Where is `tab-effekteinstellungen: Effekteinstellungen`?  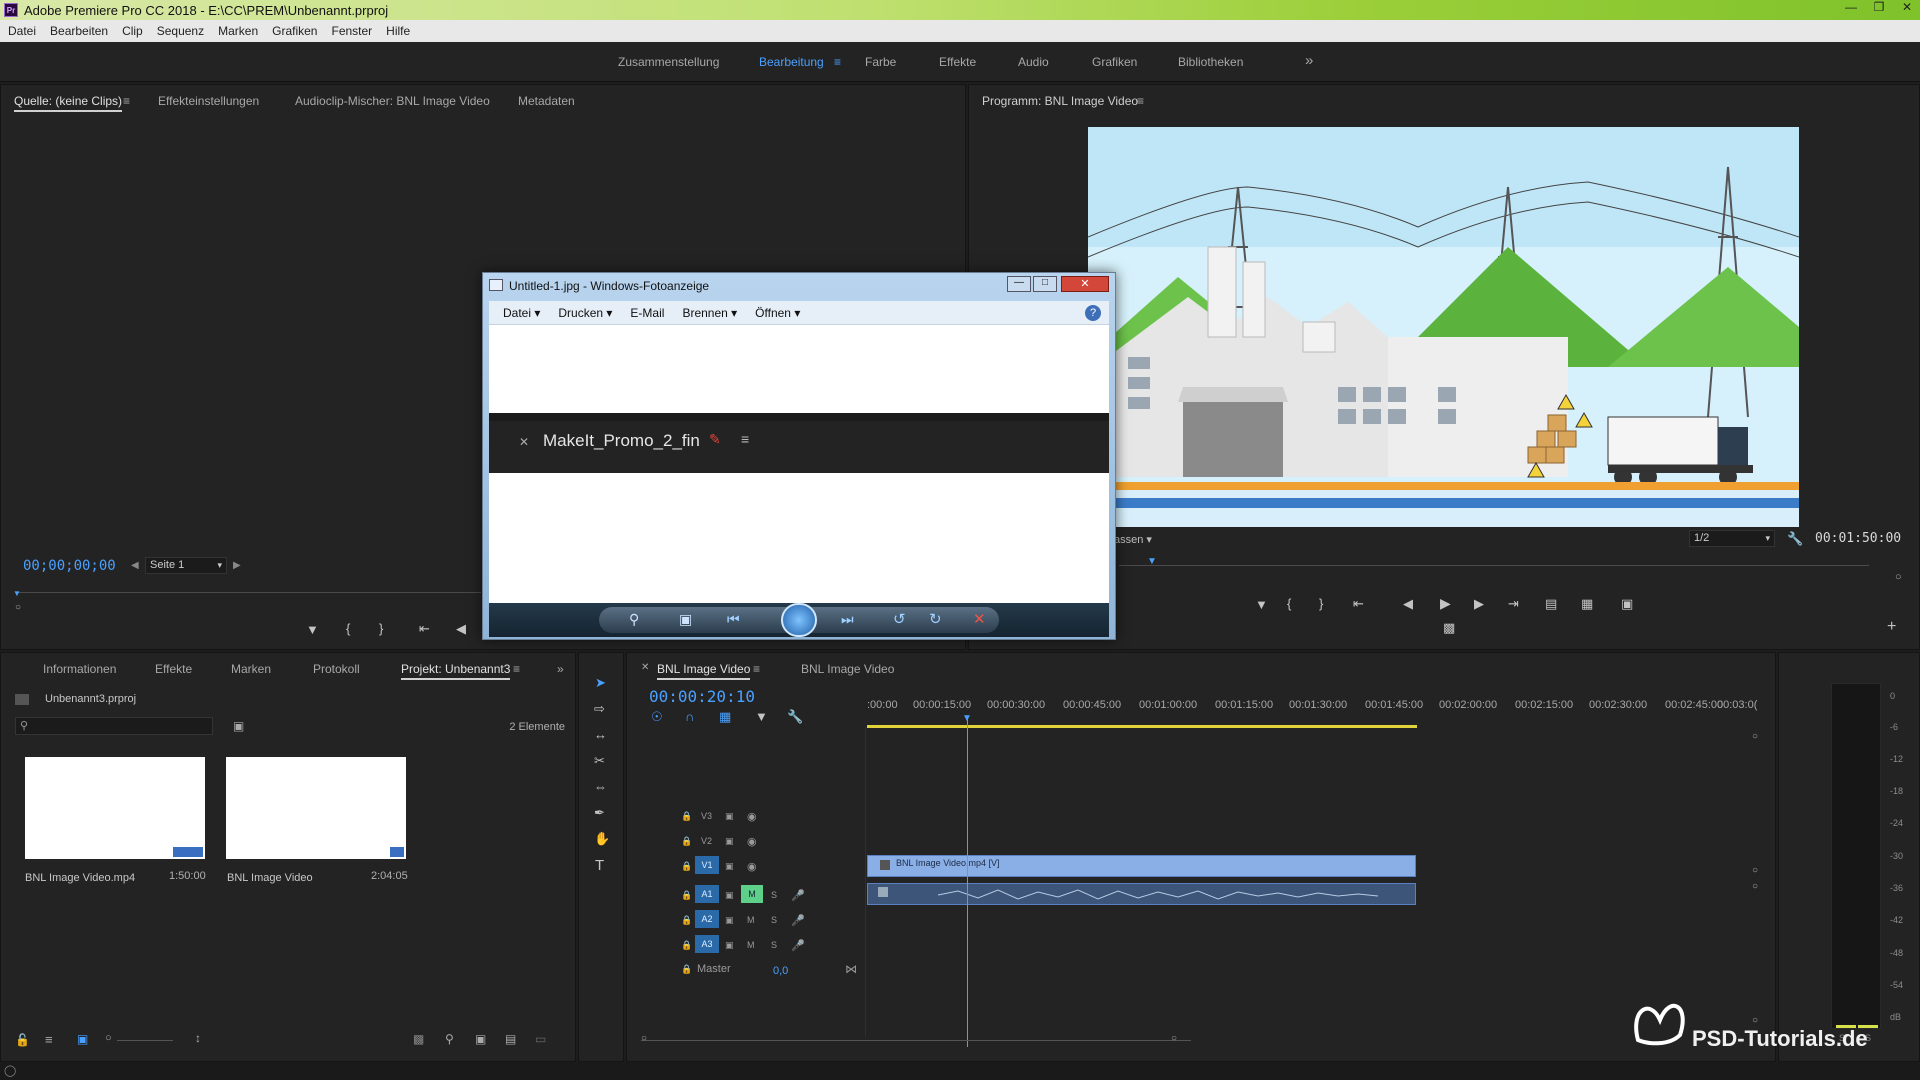 tab-effekteinstellungen: Effekteinstellungen is located at coordinates (208, 101).